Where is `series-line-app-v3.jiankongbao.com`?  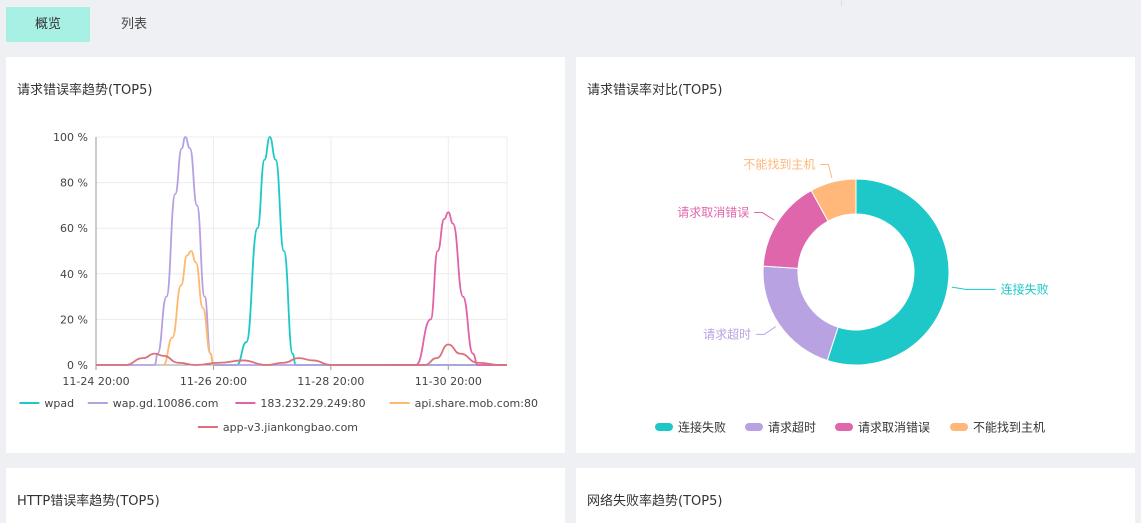
series-line-app-v3.jiankongbao.com is located at coordinates (301, 354).